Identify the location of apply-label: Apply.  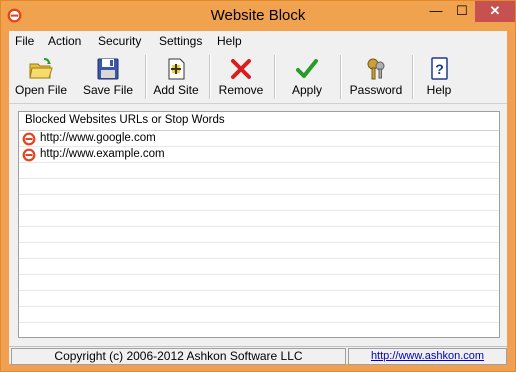
(307, 90).